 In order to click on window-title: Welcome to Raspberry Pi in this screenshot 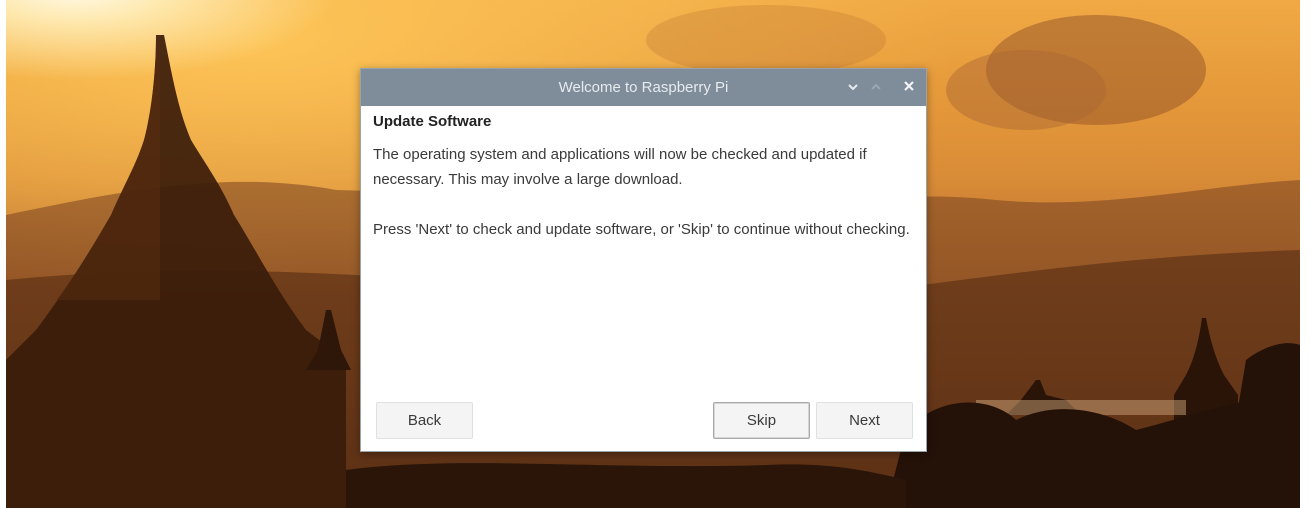, I will do `click(643, 87)`.